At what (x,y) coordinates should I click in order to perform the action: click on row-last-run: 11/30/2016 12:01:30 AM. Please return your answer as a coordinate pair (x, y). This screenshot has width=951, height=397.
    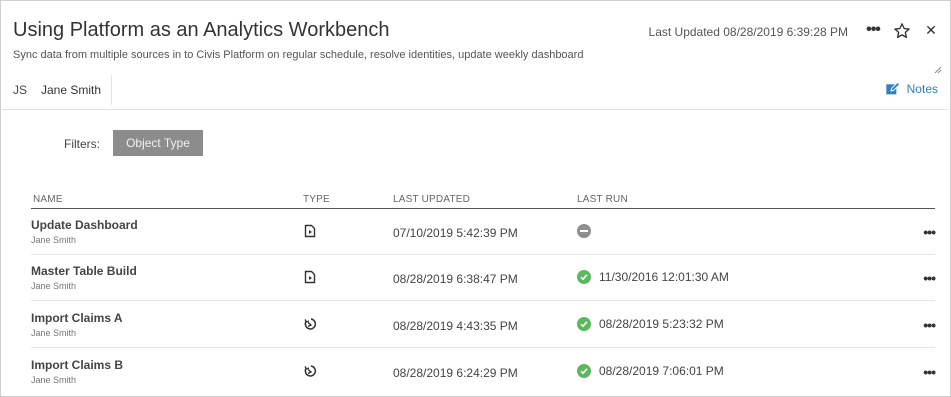
    Looking at the image, I should click on (653, 277).